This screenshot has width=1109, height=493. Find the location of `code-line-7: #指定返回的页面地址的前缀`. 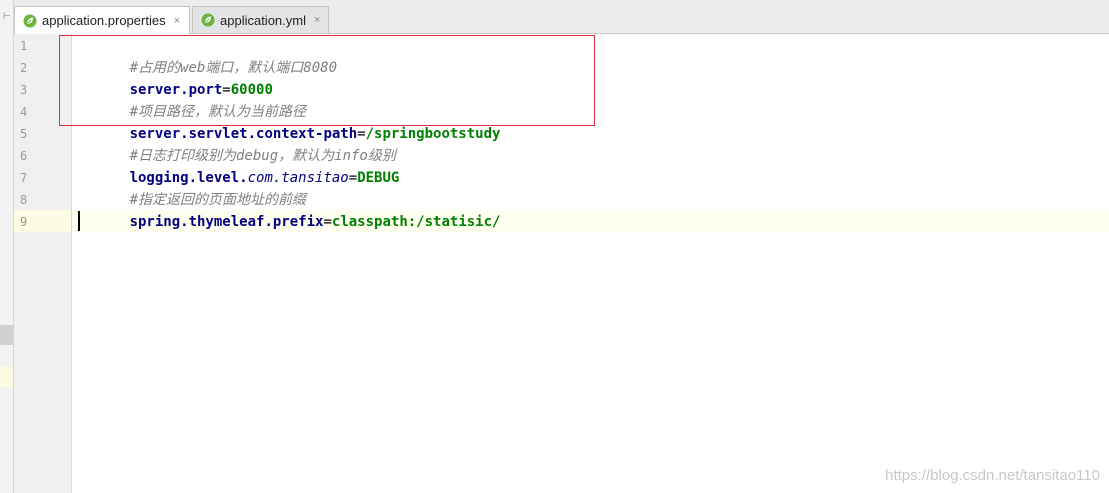

code-line-7: #指定返回的页面地址的前缀 is located at coordinates (192, 187).